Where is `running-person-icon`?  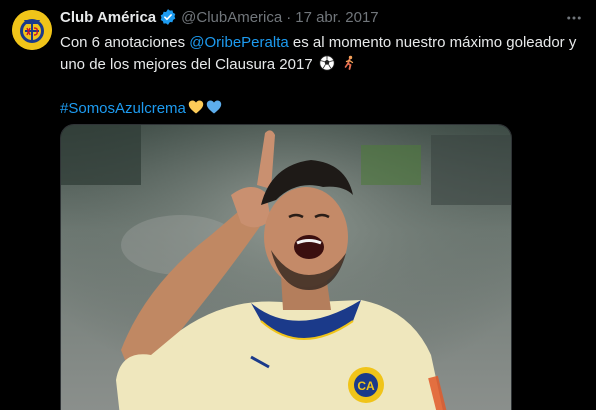 running-person-icon is located at coordinates (349, 63).